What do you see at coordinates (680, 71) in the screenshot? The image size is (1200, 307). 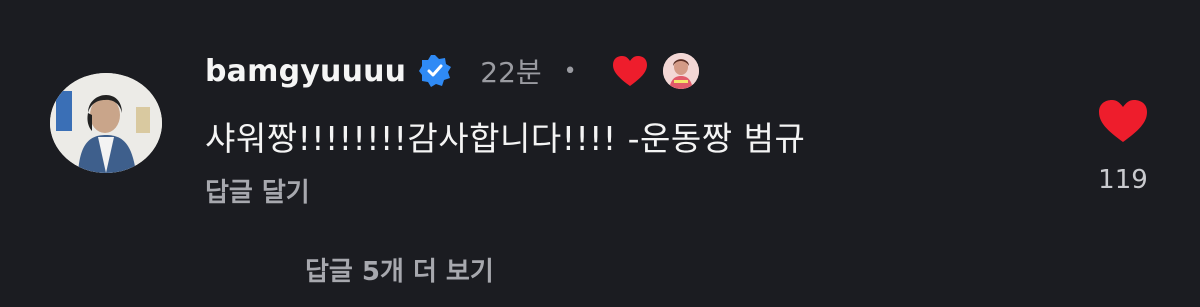 I see `creator-avatar` at bounding box center [680, 71].